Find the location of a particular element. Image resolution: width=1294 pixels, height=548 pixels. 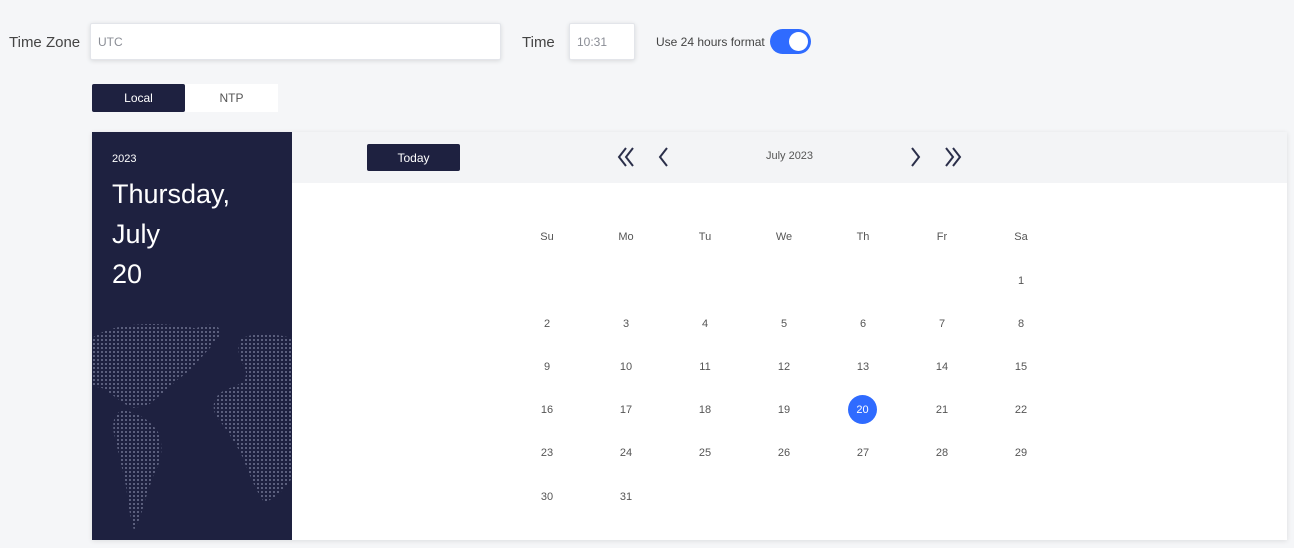

chevron-right-icon is located at coordinates (916, 157).